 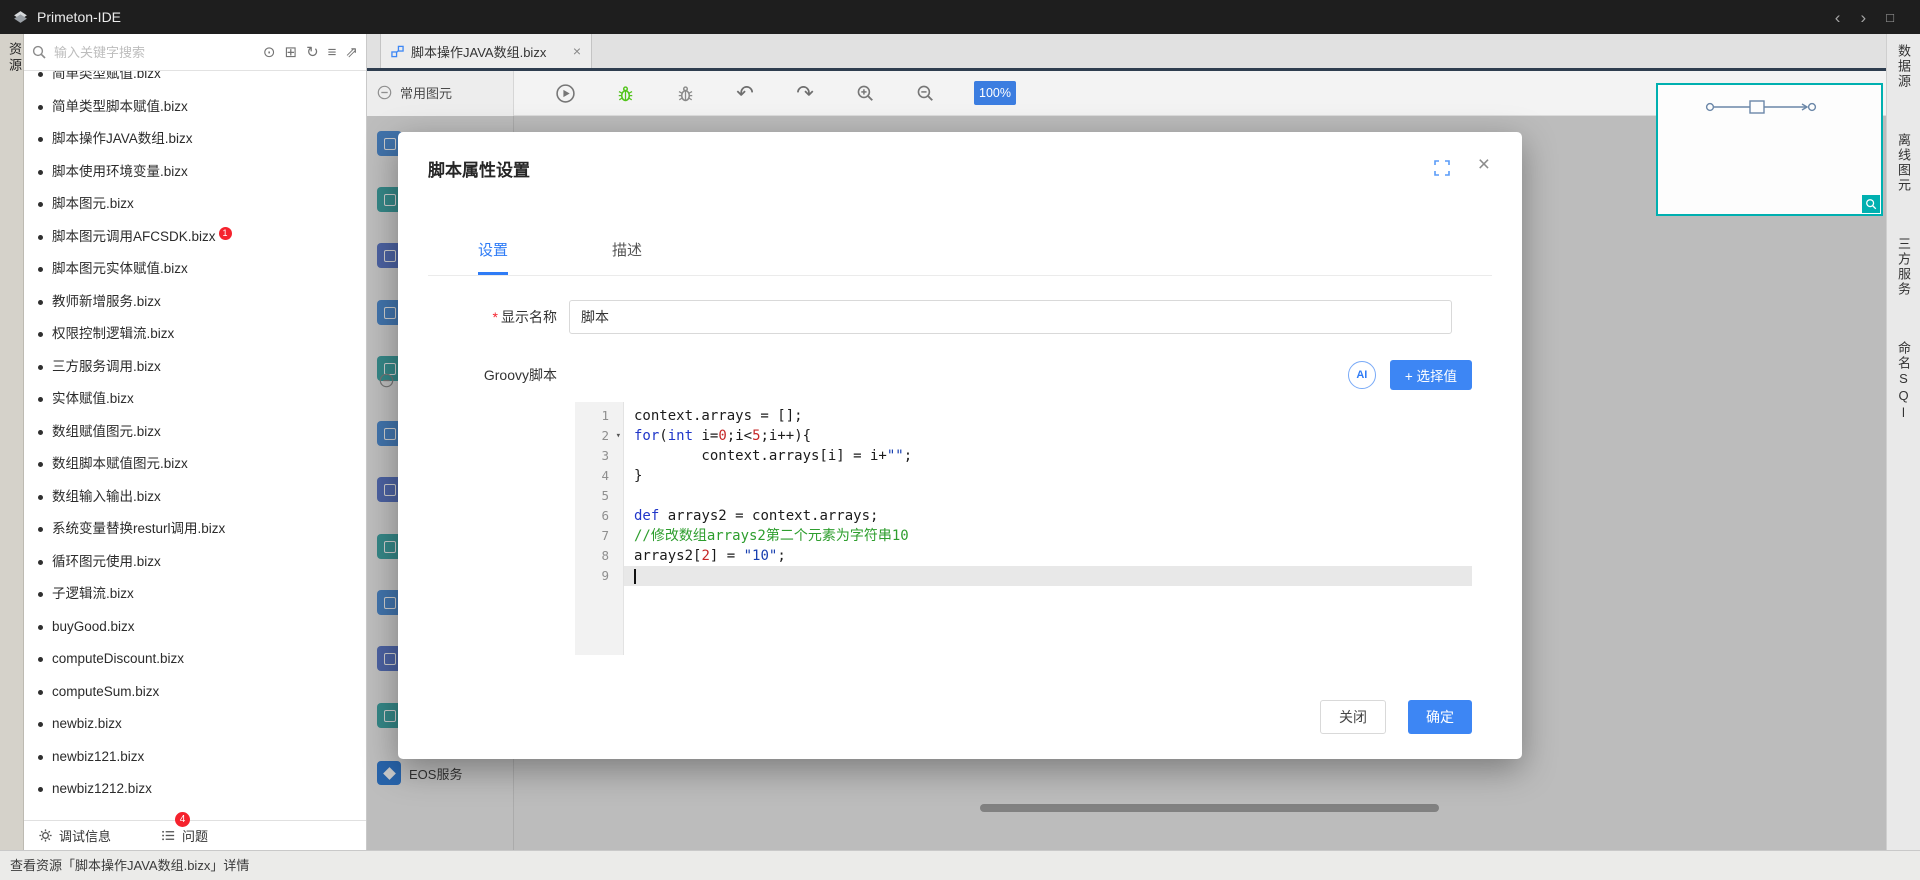 I want to click on tree-item: 教师新增服务.bizx, so click(x=195, y=302).